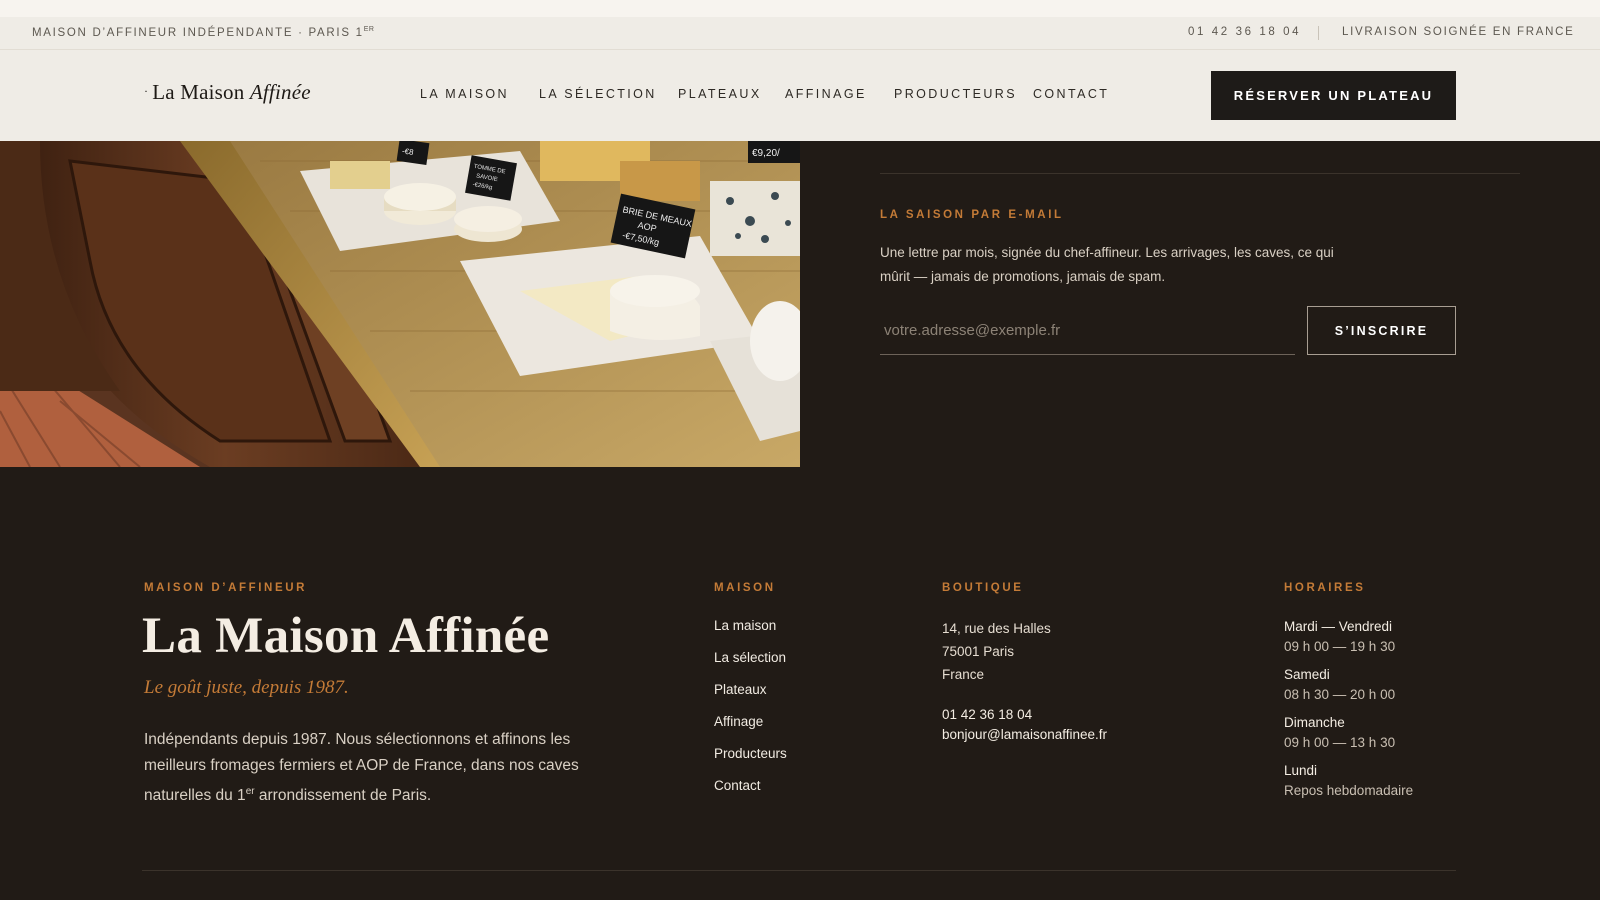 The image size is (1600, 900). Describe the element at coordinates (407, 152) in the screenshot. I see `sign-text-top-left: -€8` at that location.